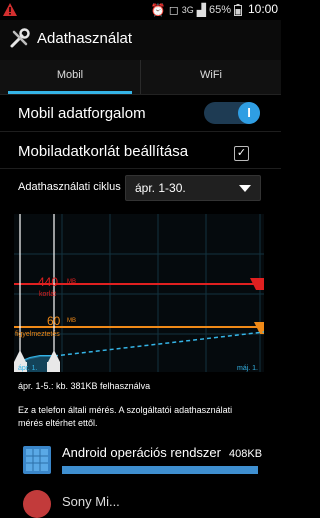 The width and height of the screenshot is (320, 518). Describe the element at coordinates (20, 38) in the screenshot. I see `wrench-icon` at that location.